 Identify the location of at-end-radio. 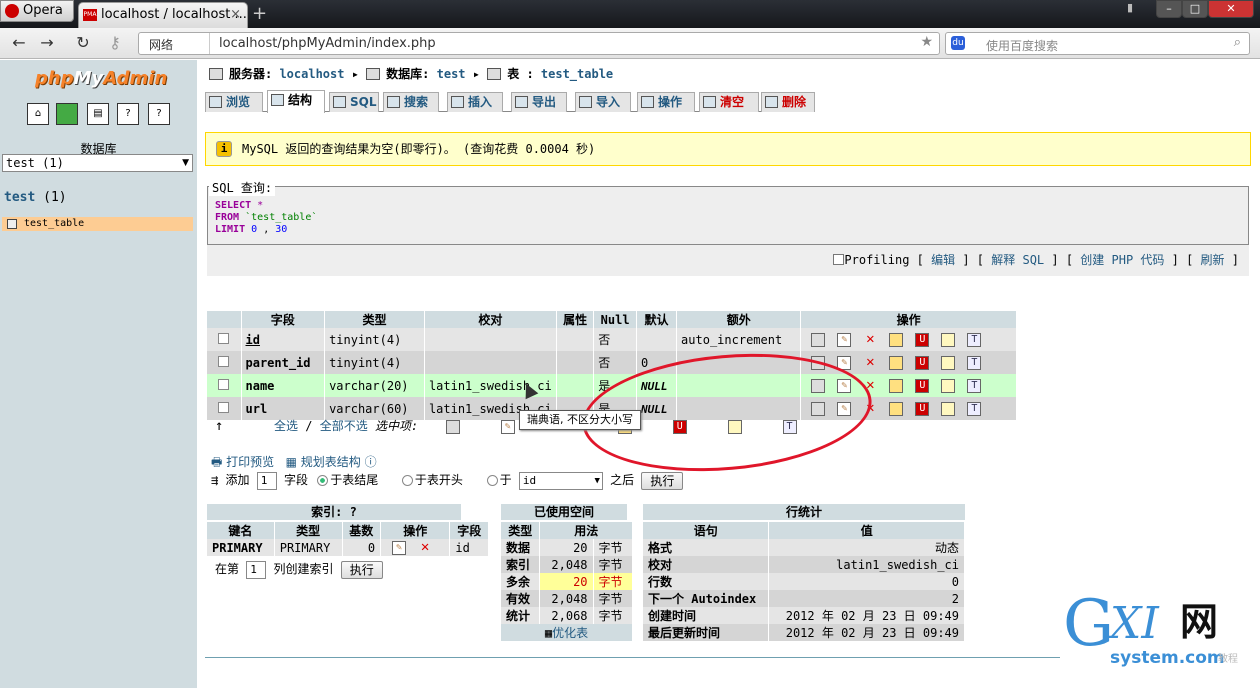
(323, 480).